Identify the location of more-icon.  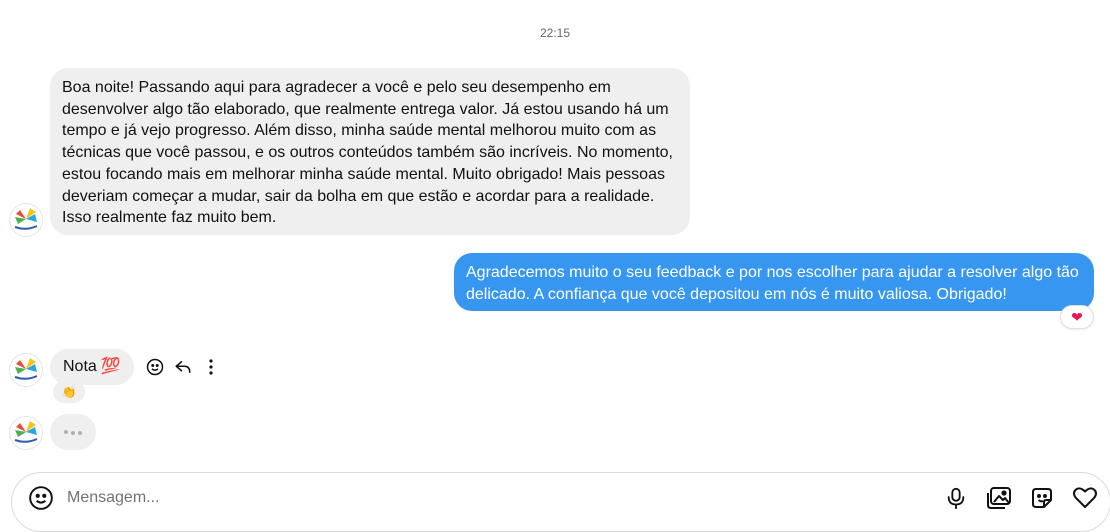
(211, 367).